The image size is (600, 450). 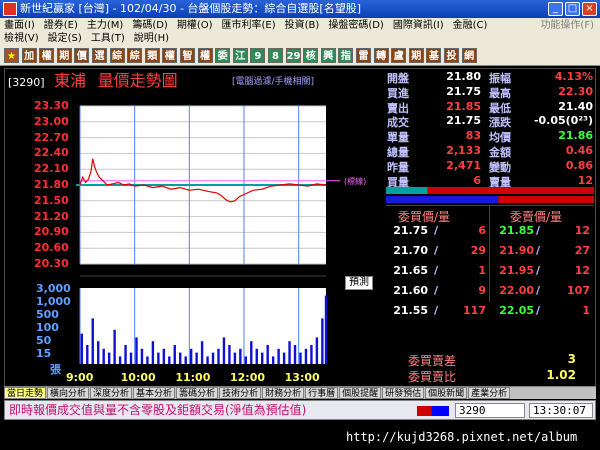 What do you see at coordinates (360, 393) in the screenshot?
I see `analysis-tab: 個股提醒` at bounding box center [360, 393].